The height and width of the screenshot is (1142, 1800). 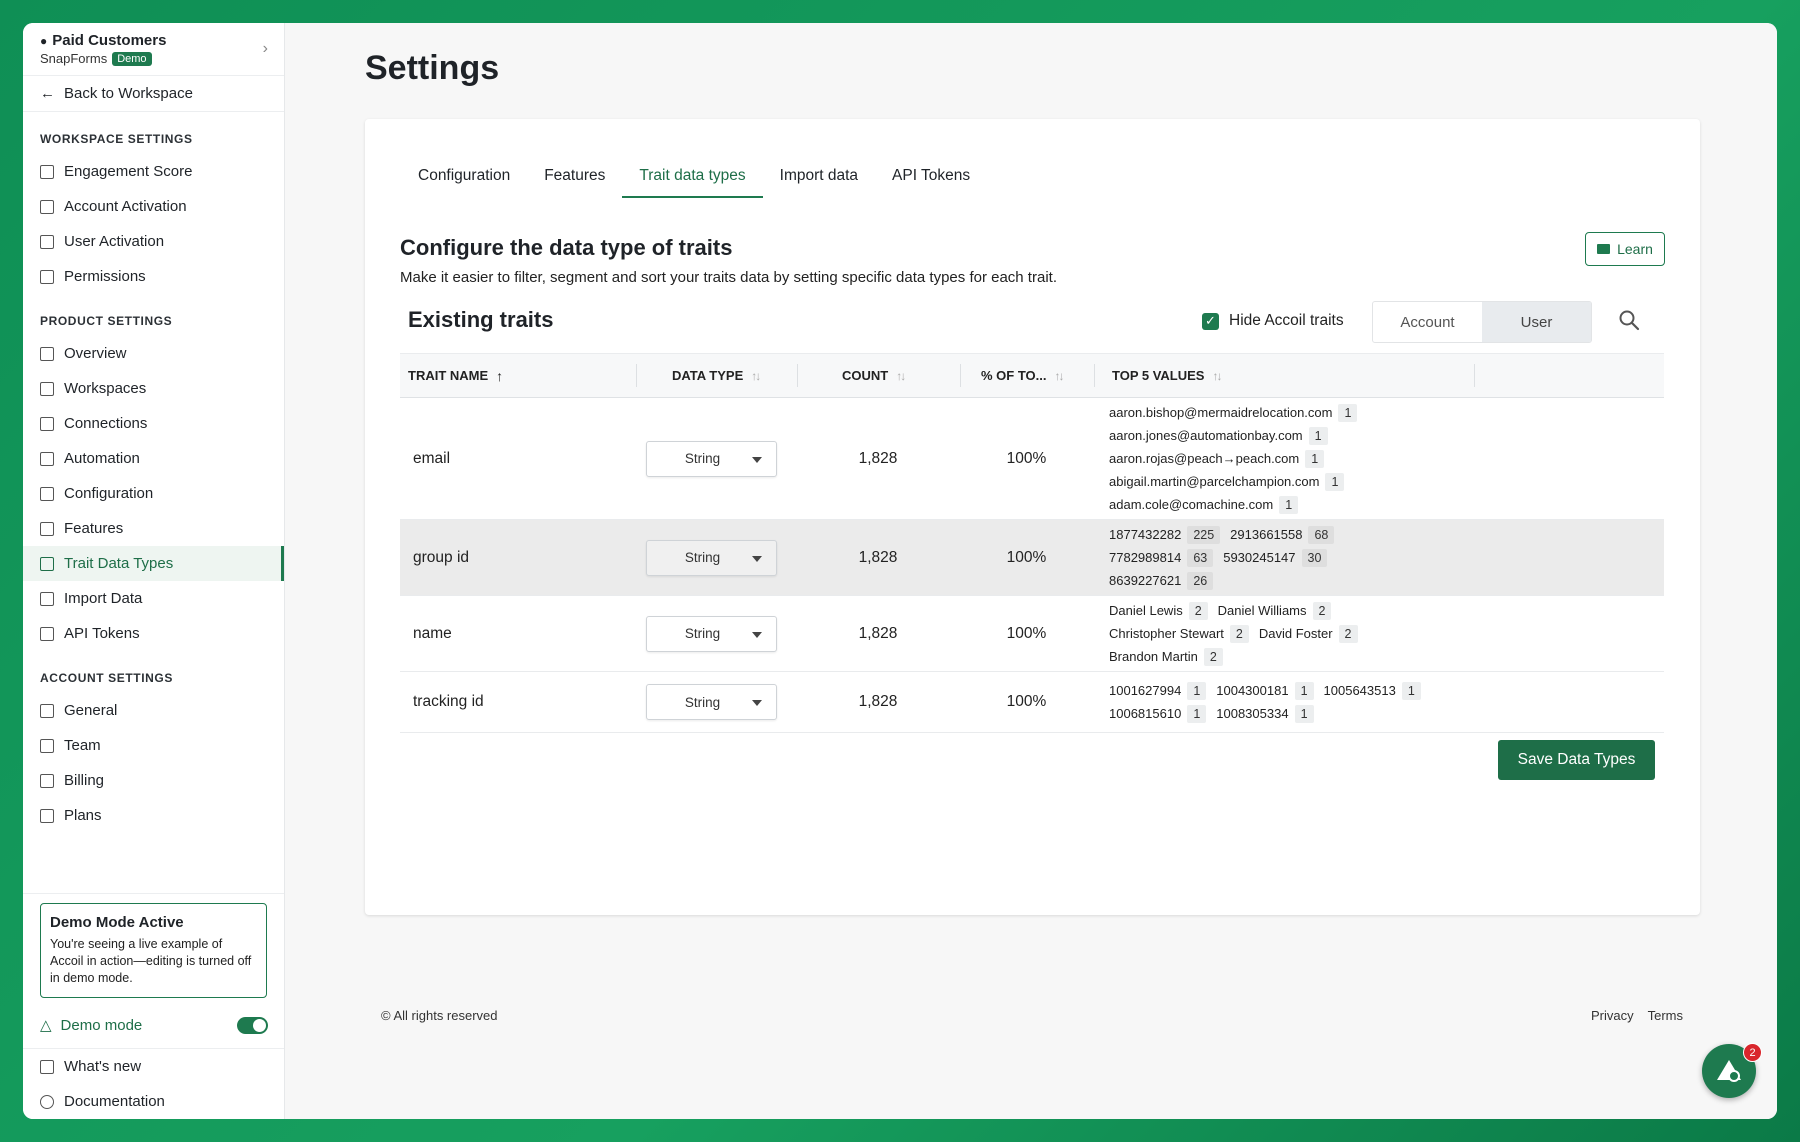 What do you see at coordinates (1576, 760) in the screenshot?
I see `save-data-types-button: Save Data Types` at bounding box center [1576, 760].